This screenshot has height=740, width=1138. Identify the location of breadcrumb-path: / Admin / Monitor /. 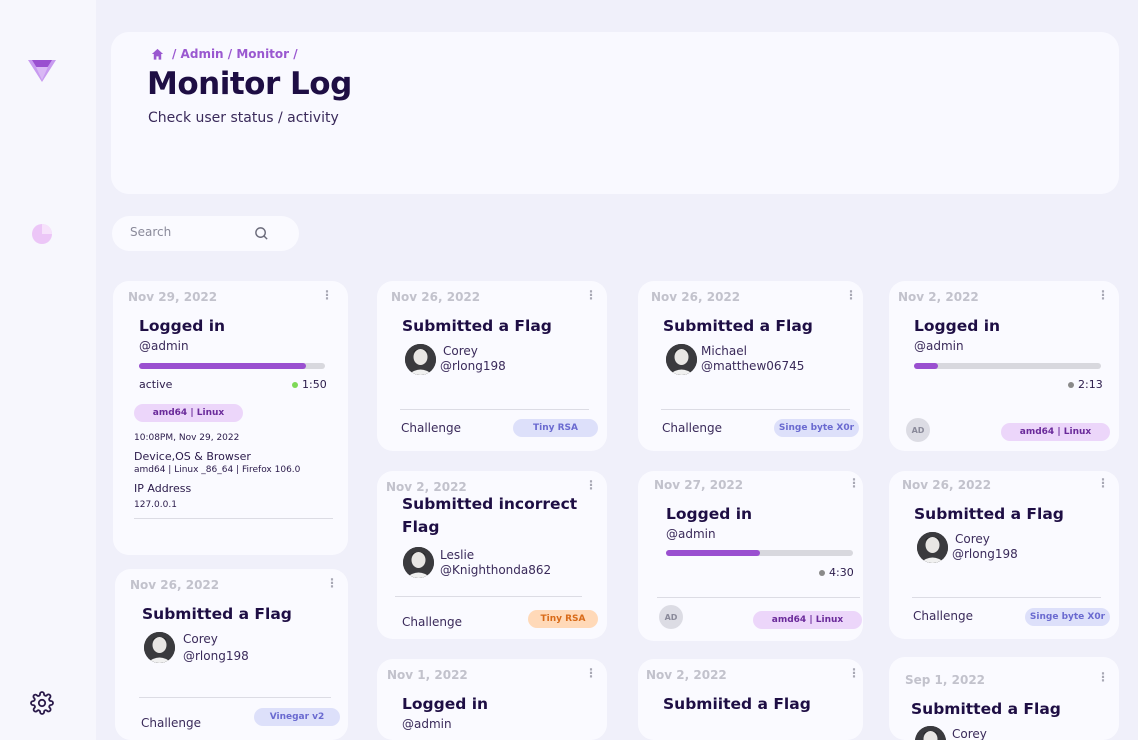
(235, 54).